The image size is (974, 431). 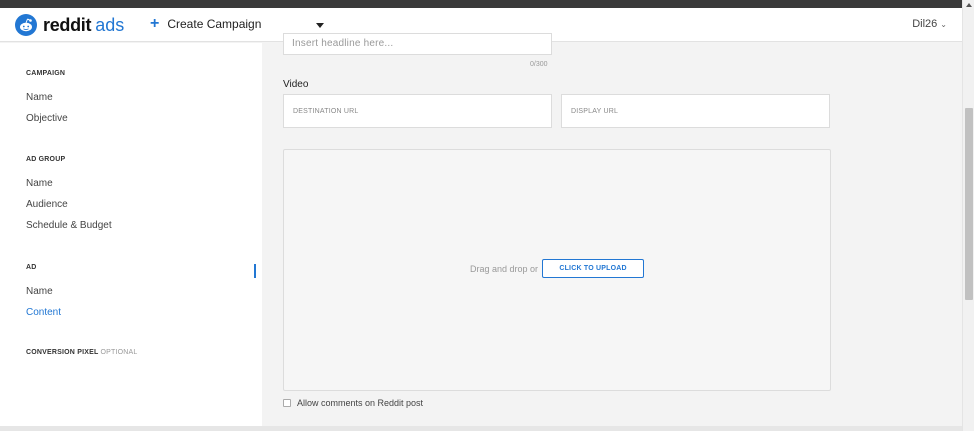 I want to click on allow-comments-row: Allow comments on Reddit post, so click(x=353, y=403).